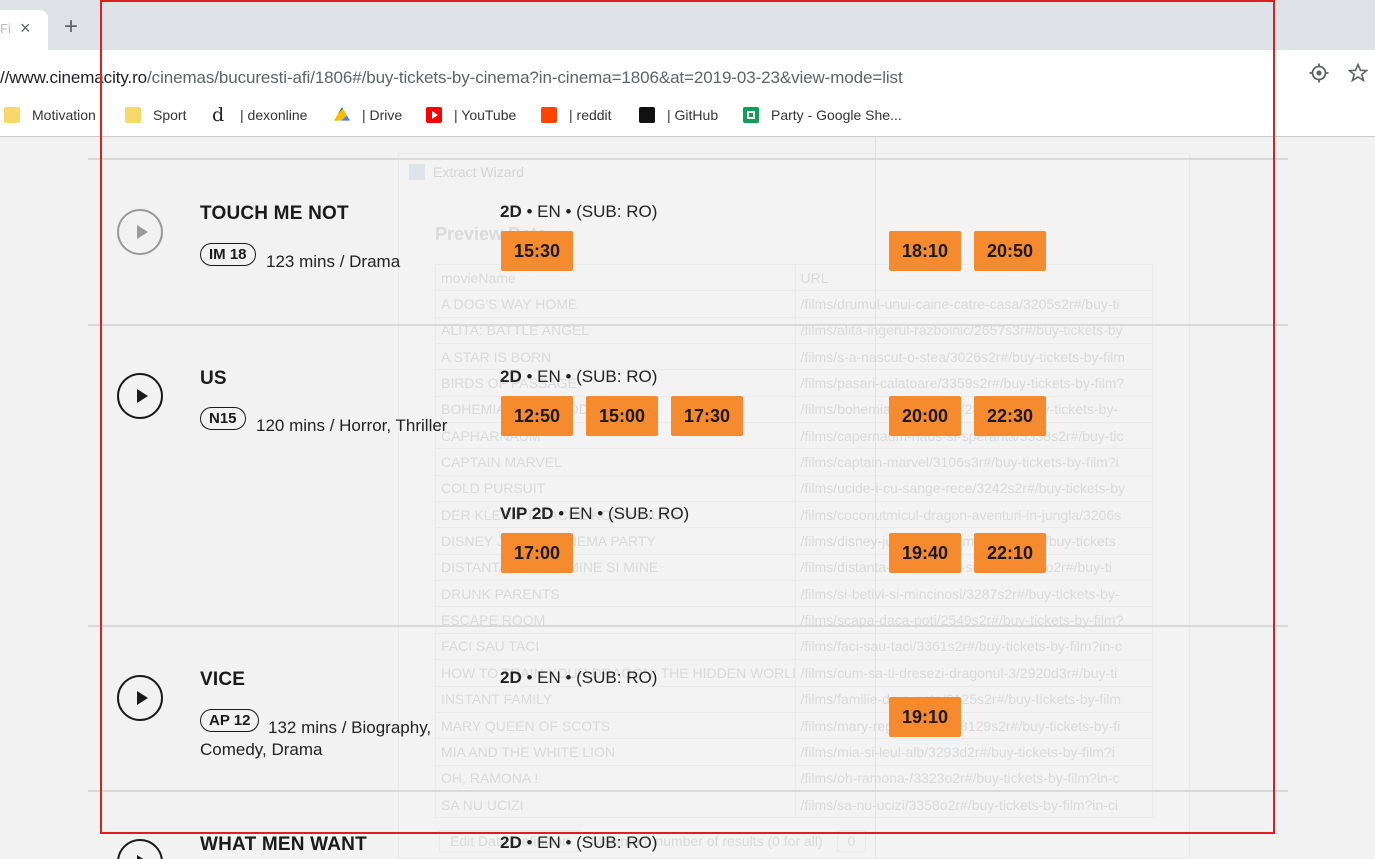 The height and width of the screenshot is (859, 1375). I want to click on movie-name-cell: FACI SAU TACI, so click(615, 646).